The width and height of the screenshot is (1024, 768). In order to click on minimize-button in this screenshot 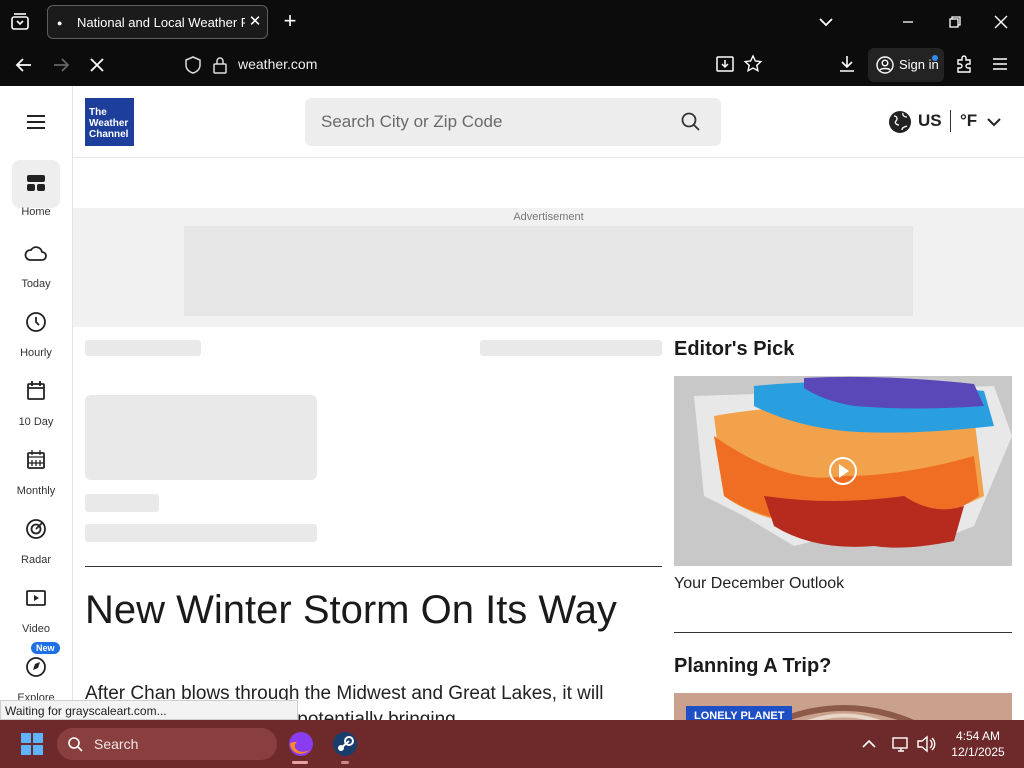, I will do `click(908, 22)`.